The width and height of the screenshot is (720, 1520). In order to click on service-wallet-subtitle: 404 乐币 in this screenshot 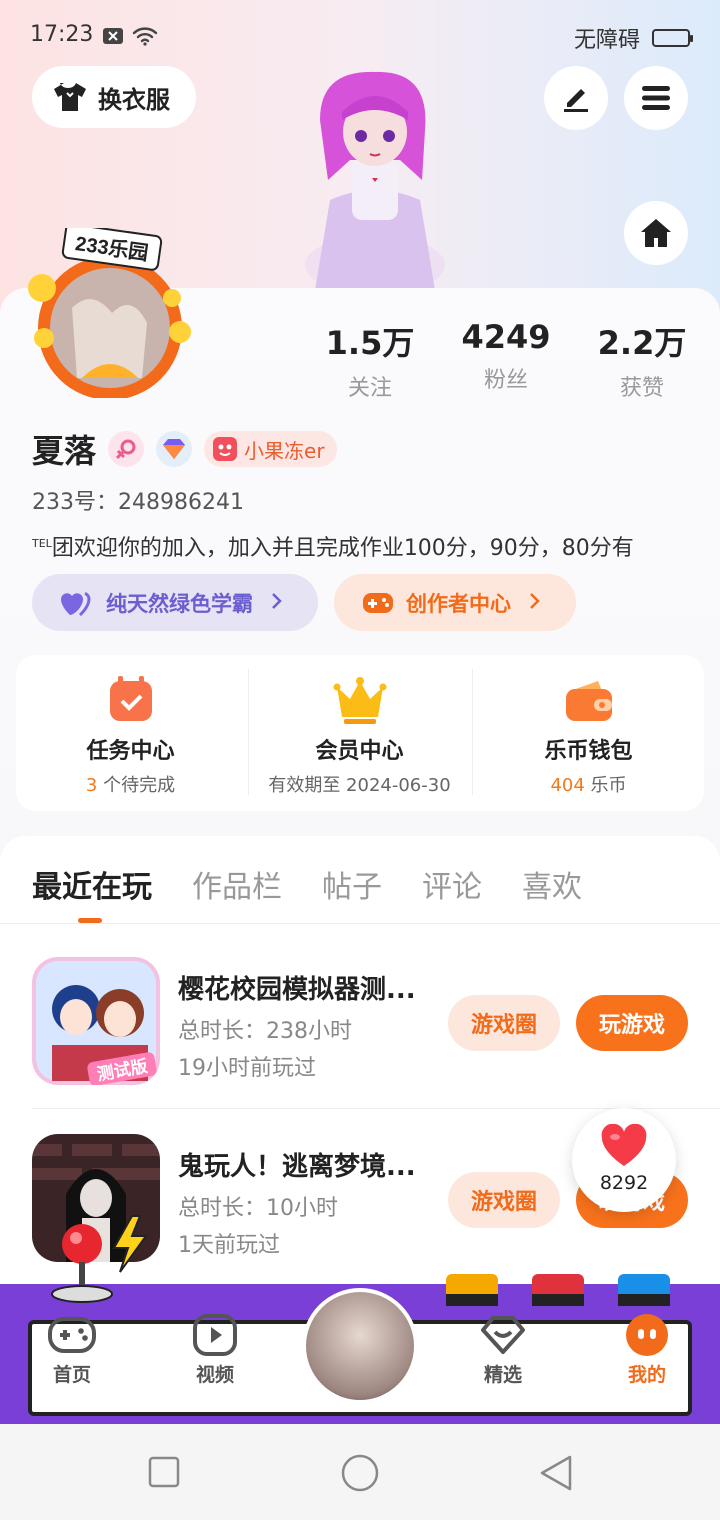, I will do `click(588, 785)`.